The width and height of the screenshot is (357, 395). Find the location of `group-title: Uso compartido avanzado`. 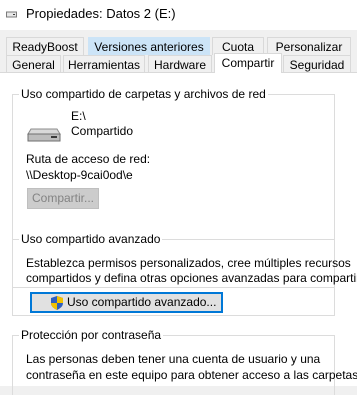

group-title: Uso compartido avanzado is located at coordinates (91, 239).